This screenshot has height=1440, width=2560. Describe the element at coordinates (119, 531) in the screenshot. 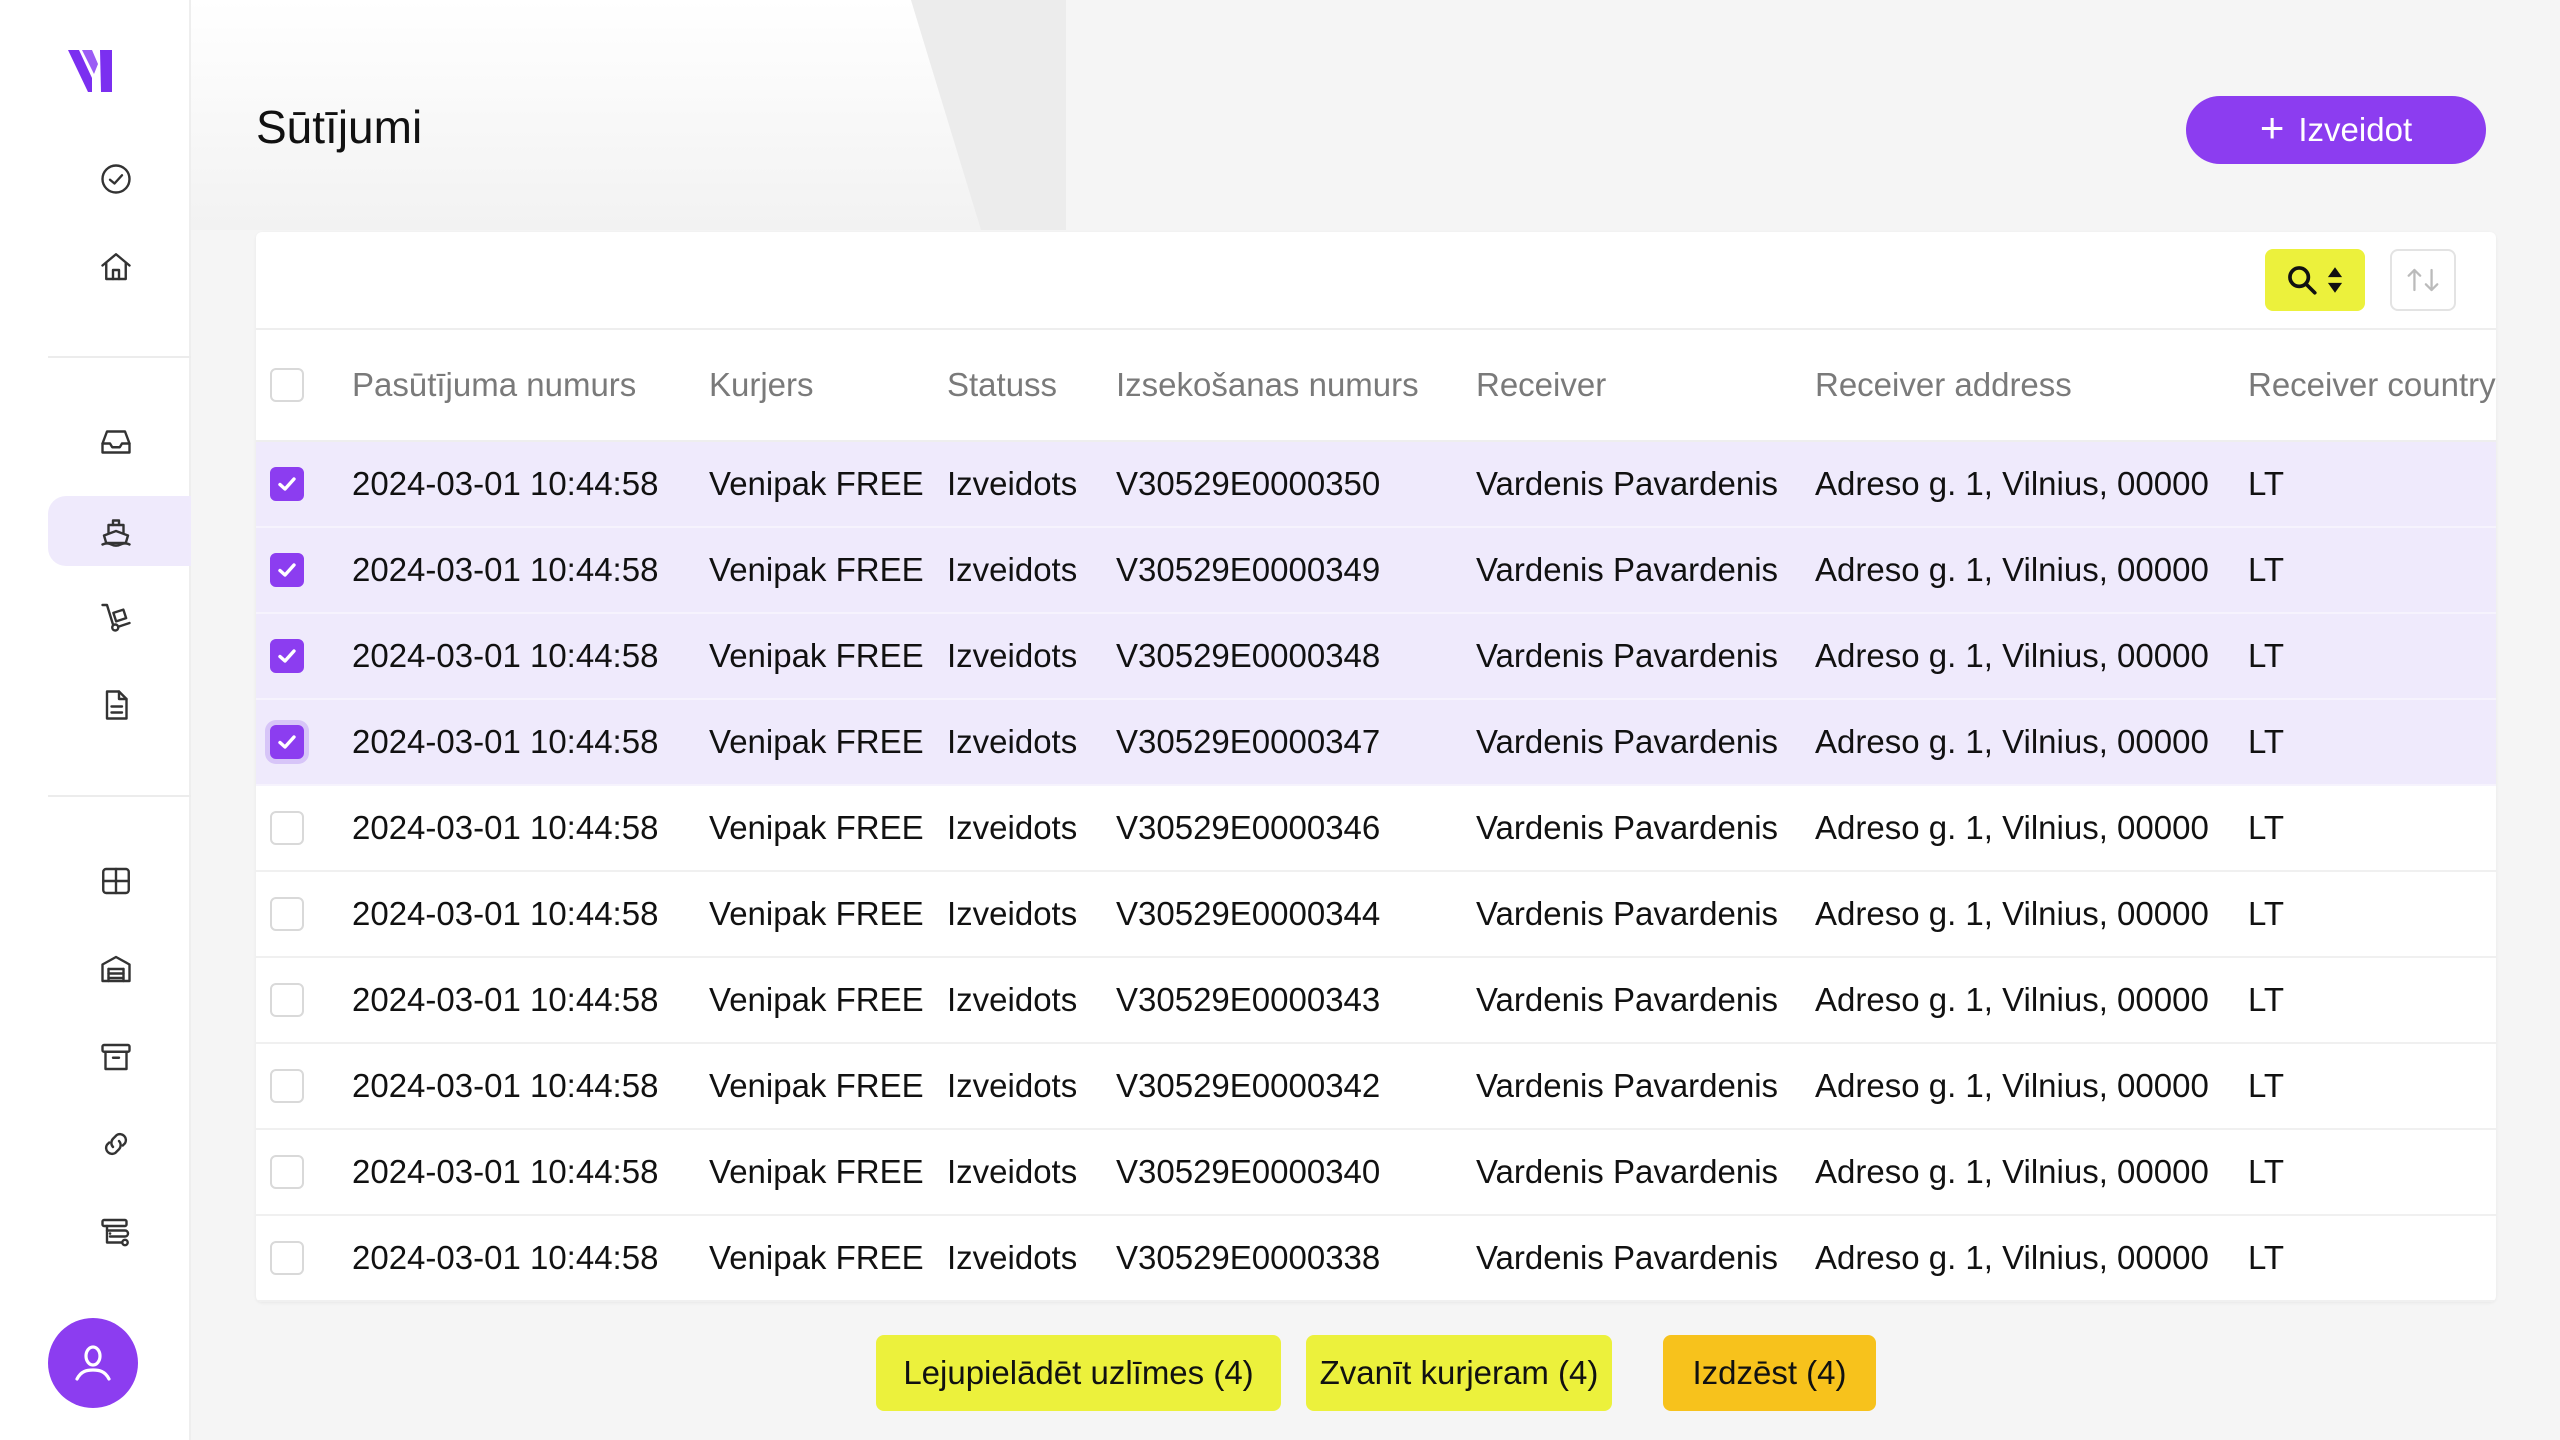

I see `nav-item-shipments` at that location.